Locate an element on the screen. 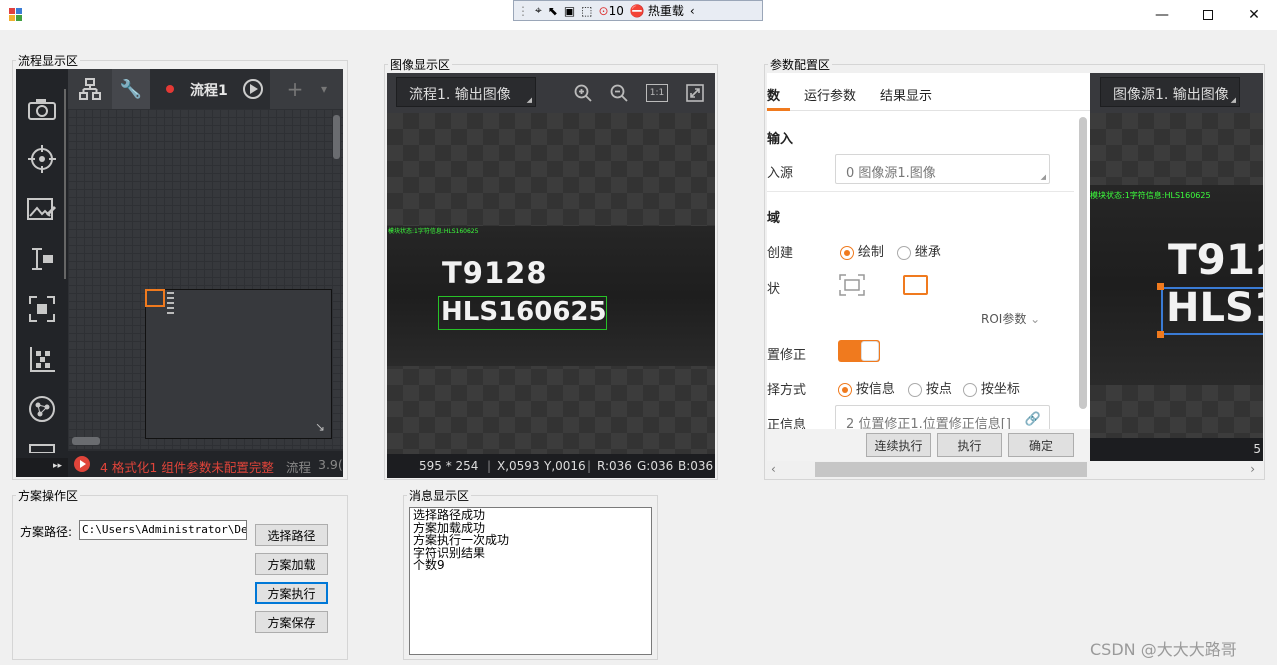 This screenshot has height=665, width=1277. measure-icon is located at coordinates (42, 259).